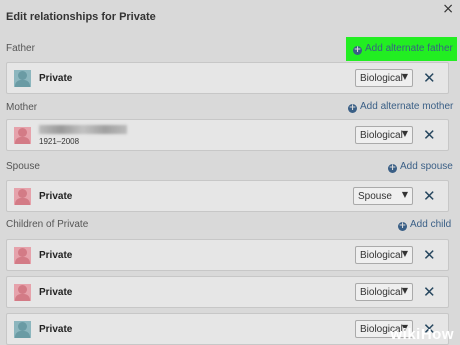 The image size is (460, 345). I want to click on mother-label: Mother, so click(22, 107).